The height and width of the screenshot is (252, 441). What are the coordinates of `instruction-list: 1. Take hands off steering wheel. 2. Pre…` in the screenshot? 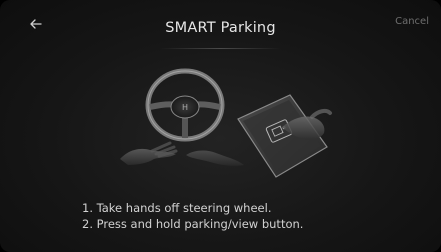 It's located at (192, 216).